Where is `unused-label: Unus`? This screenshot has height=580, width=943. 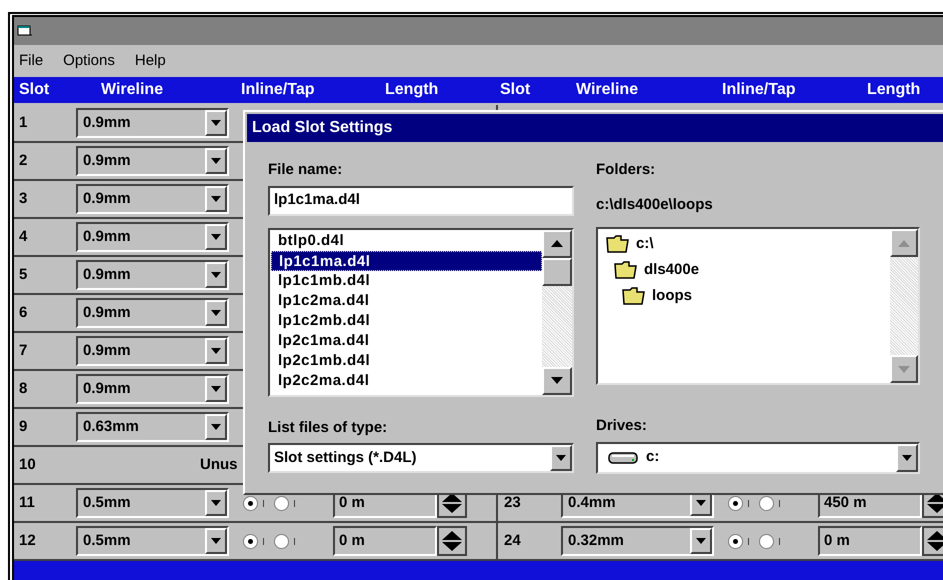 unused-label: Unus is located at coordinates (219, 464).